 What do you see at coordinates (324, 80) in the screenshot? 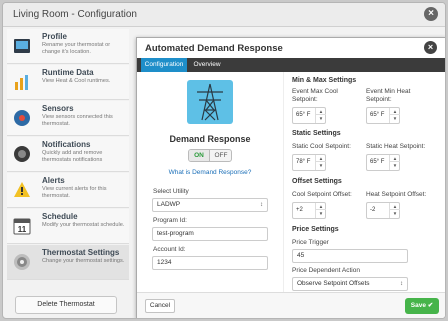
I see `minmax-section-title: Min & Max Settings` at bounding box center [324, 80].